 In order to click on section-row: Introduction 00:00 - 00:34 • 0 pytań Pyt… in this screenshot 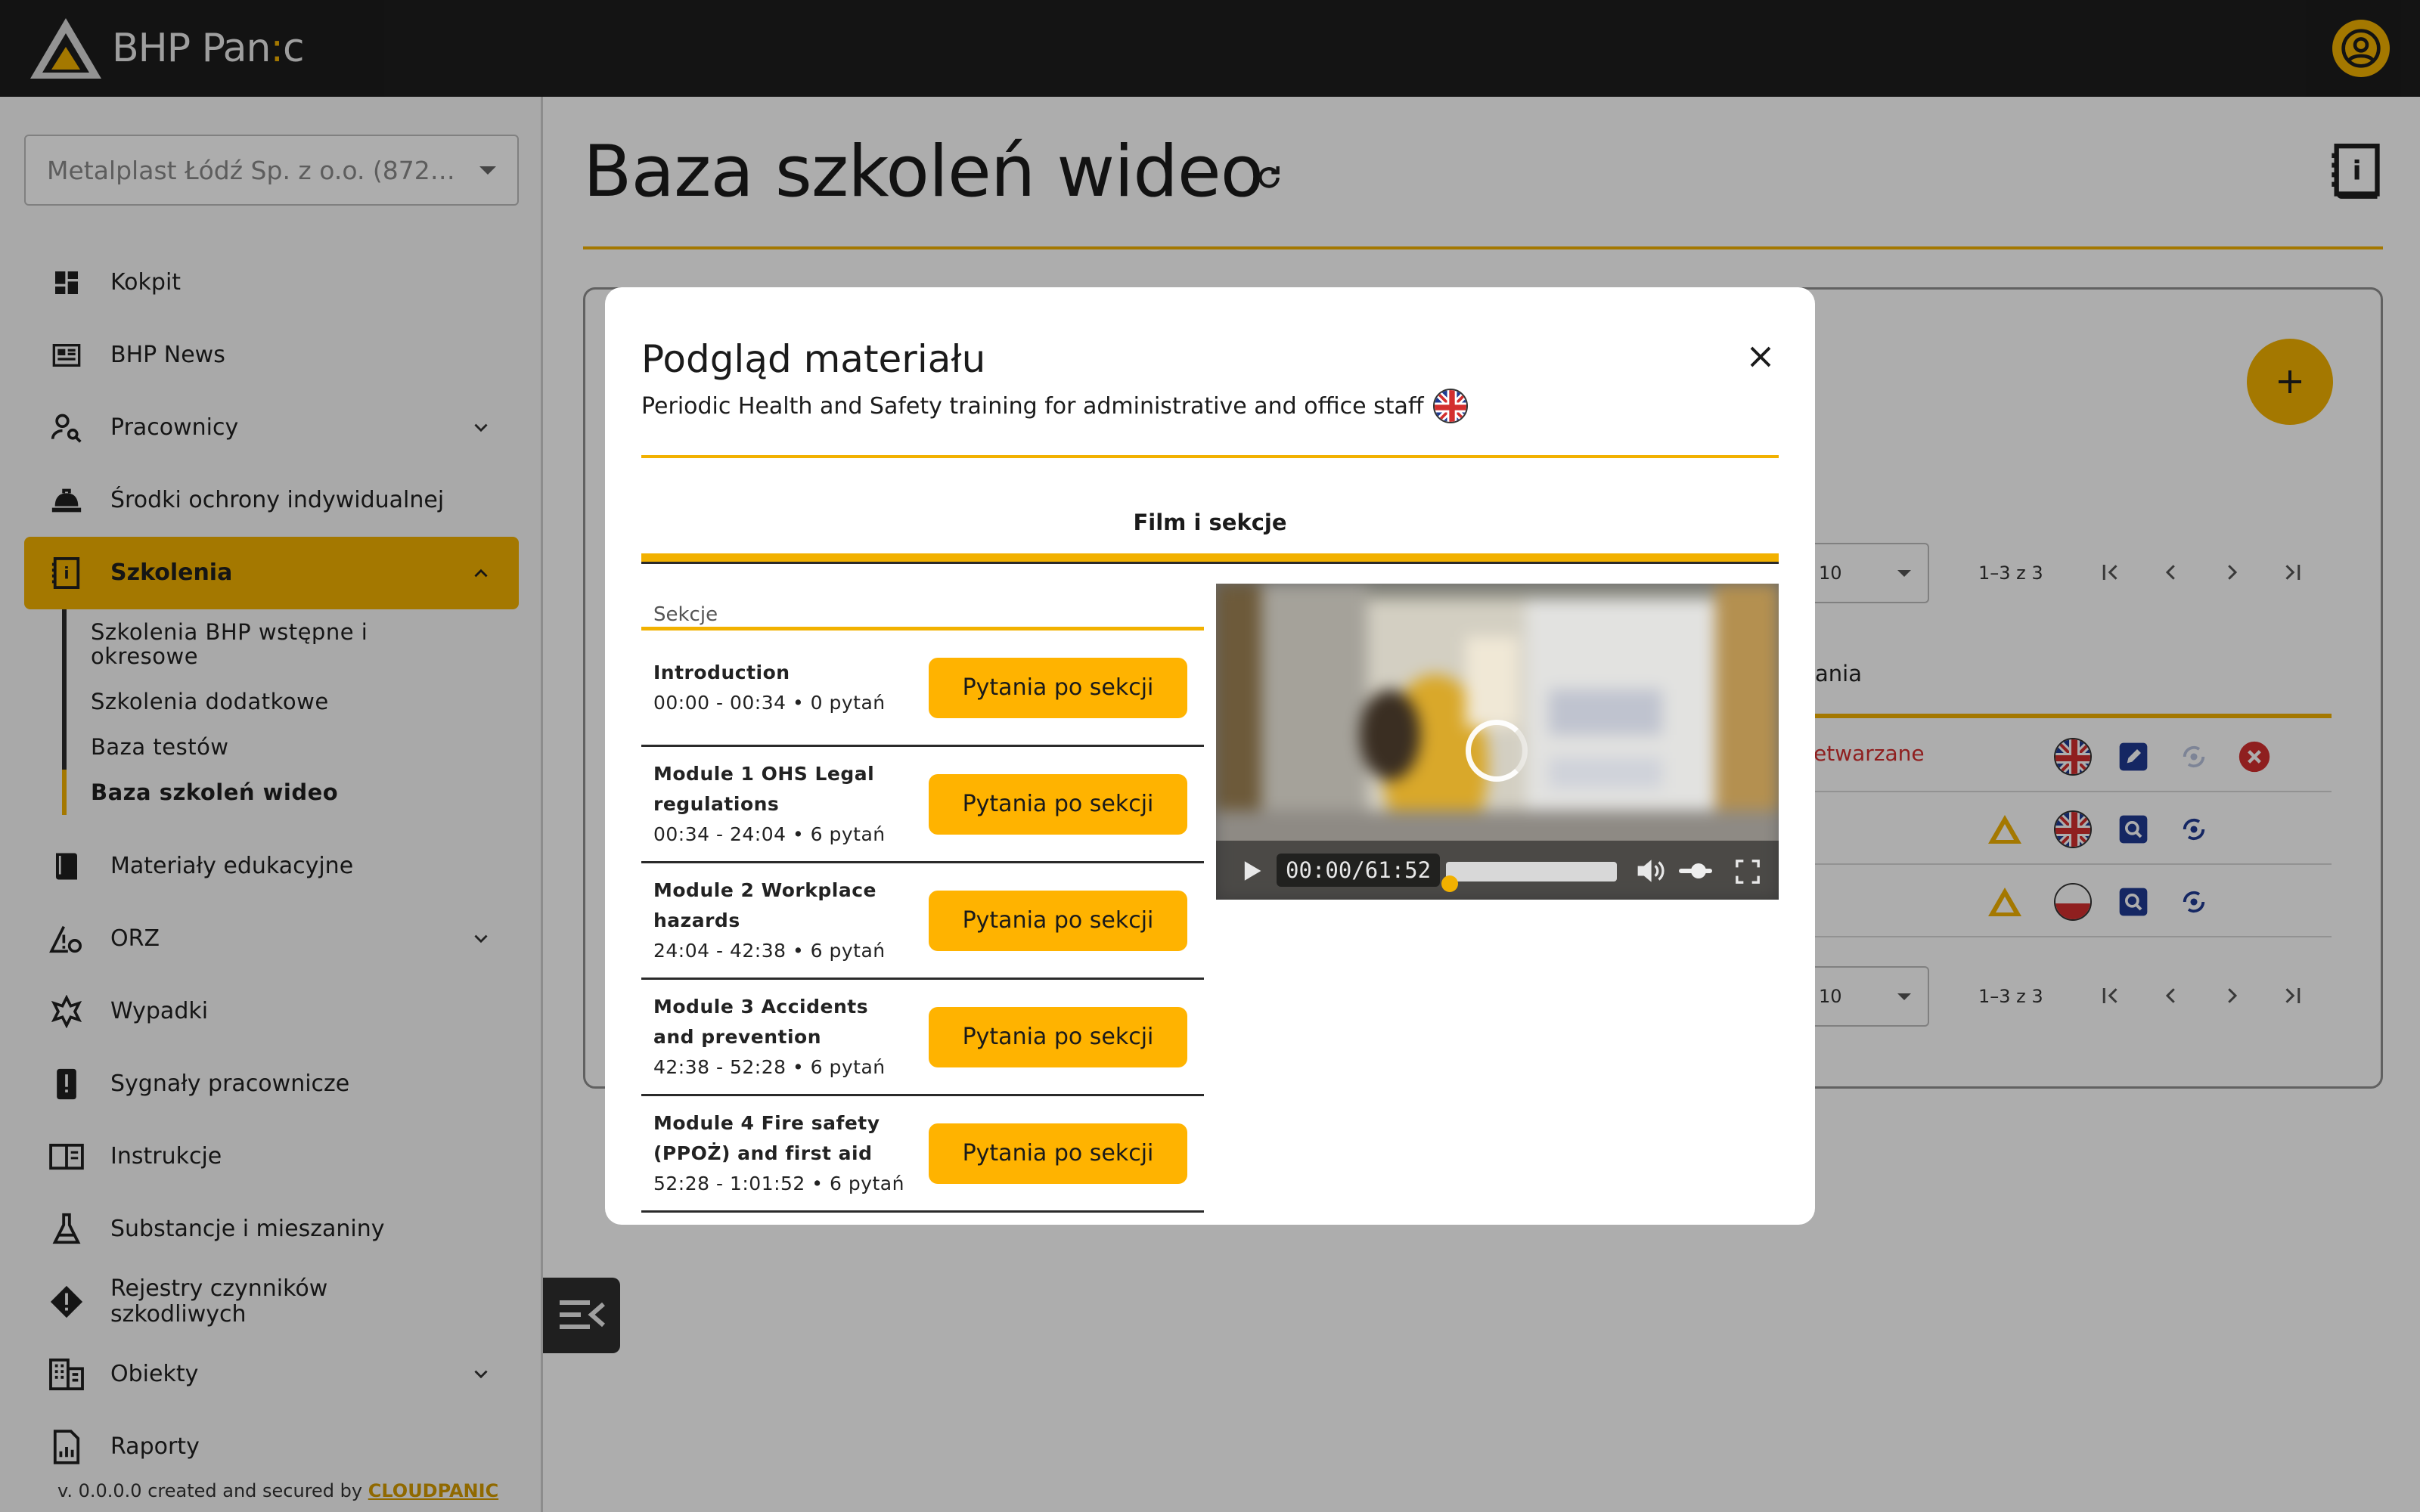, I will do `click(922, 689)`.